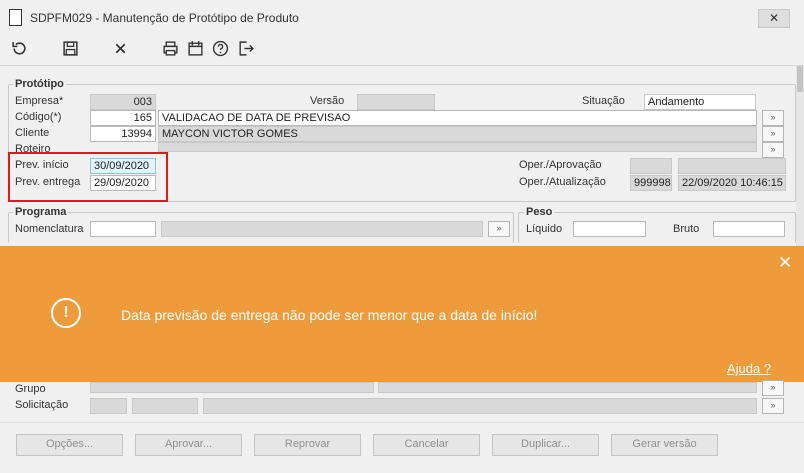 This screenshot has width=804, height=473. Describe the element at coordinates (544, 229) in the screenshot. I see `liquido-label: Líquido` at that location.